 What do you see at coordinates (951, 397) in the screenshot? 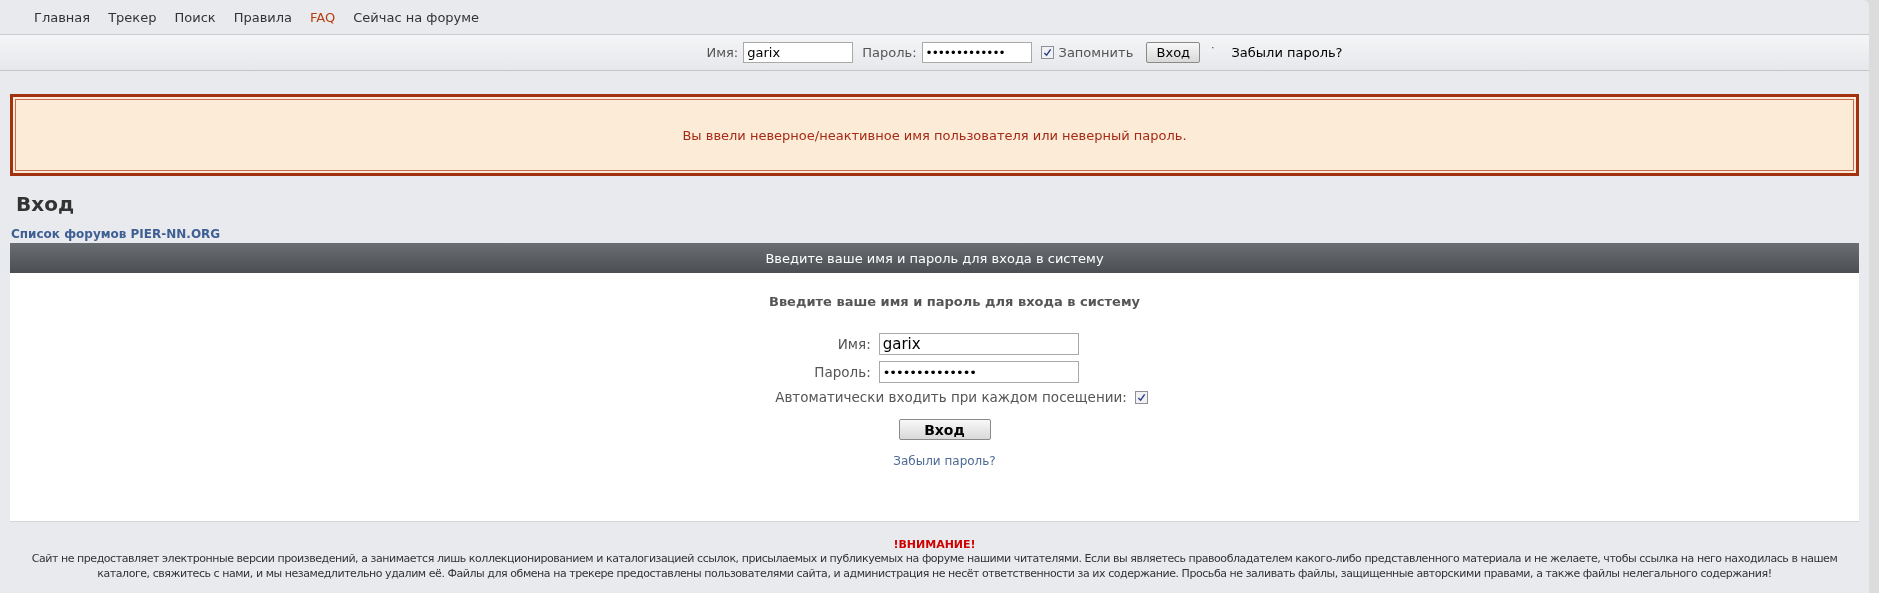
I see `autologin-label: Автоматически входить при каждом посещении:` at bounding box center [951, 397].